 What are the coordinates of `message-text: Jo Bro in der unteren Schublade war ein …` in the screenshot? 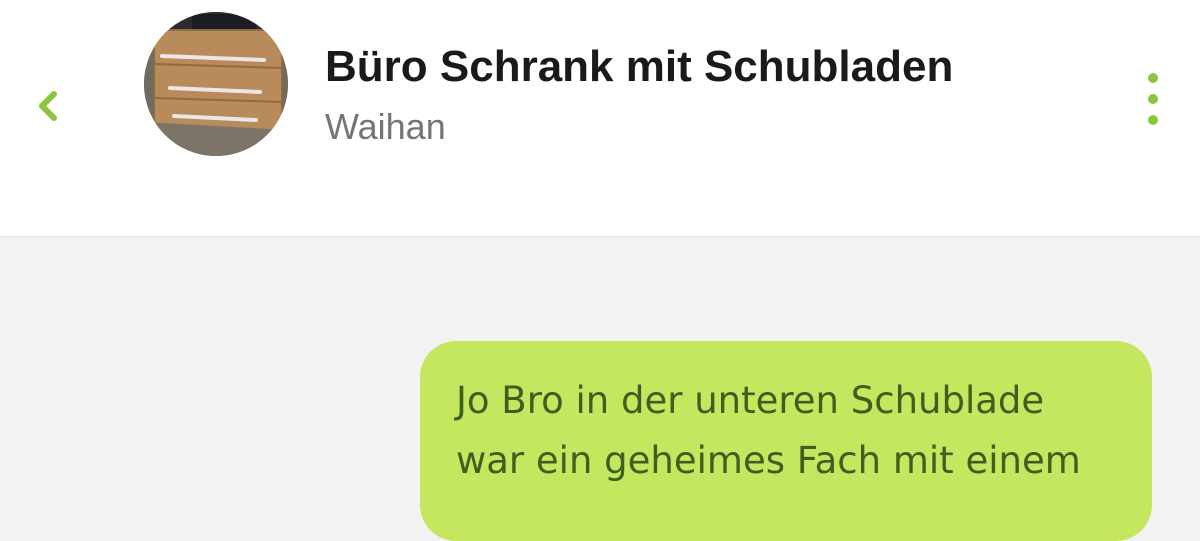 It's located at (768, 430).